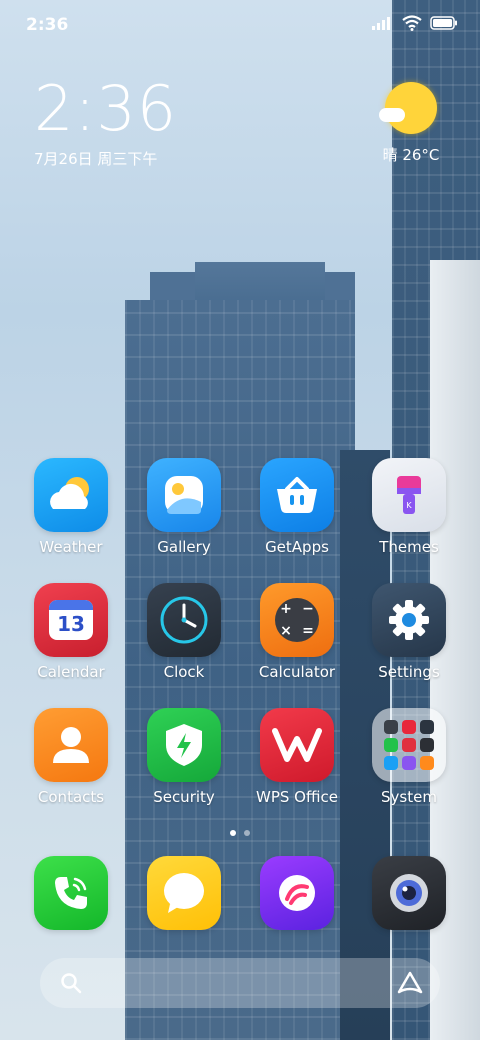 The height and width of the screenshot is (1040, 480). Describe the element at coordinates (409, 797) in the screenshot. I see `app-label: System` at that location.